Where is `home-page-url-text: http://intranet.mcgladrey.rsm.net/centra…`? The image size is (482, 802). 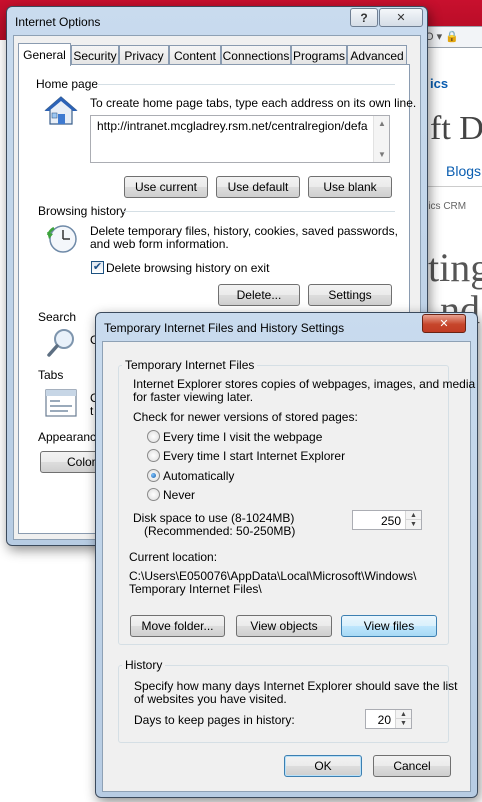 home-page-url-text: http://intranet.mcgladrey.rsm.net/centra… is located at coordinates (232, 126).